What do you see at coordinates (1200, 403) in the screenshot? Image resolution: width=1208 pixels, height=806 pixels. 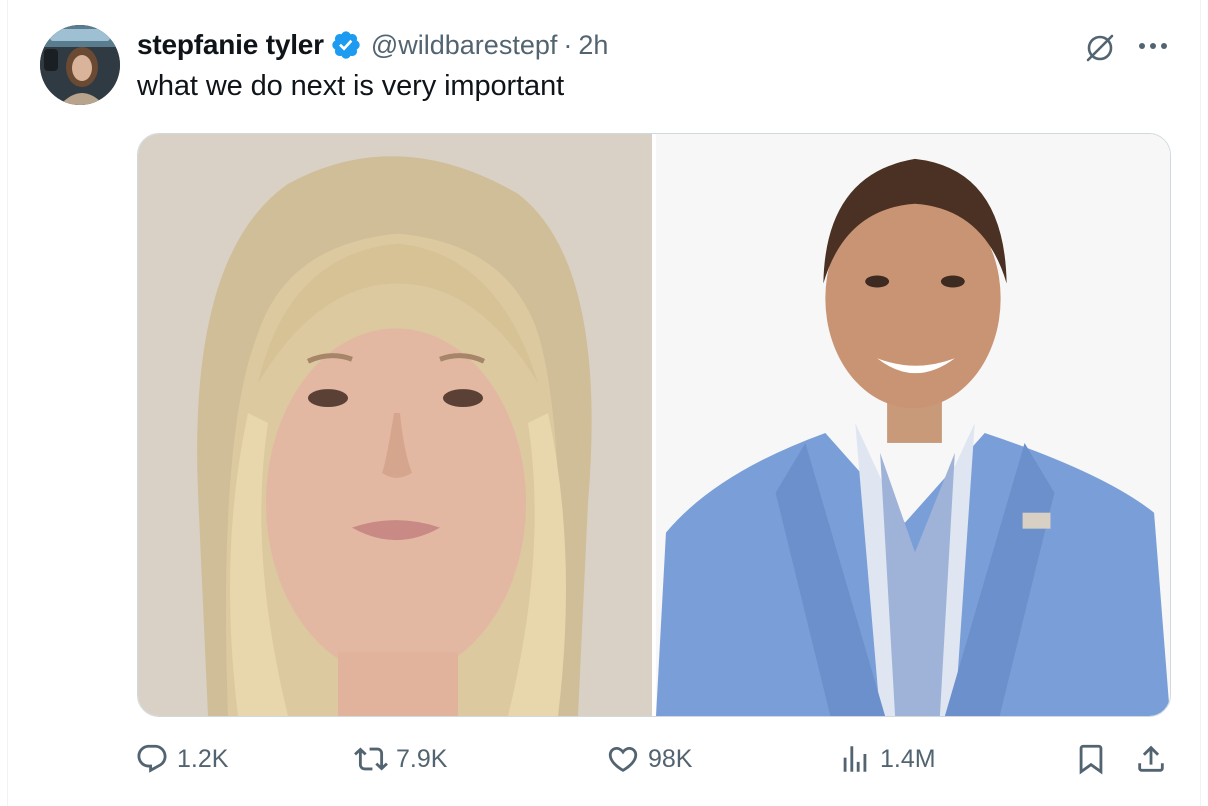 I see `frame-border-right` at bounding box center [1200, 403].